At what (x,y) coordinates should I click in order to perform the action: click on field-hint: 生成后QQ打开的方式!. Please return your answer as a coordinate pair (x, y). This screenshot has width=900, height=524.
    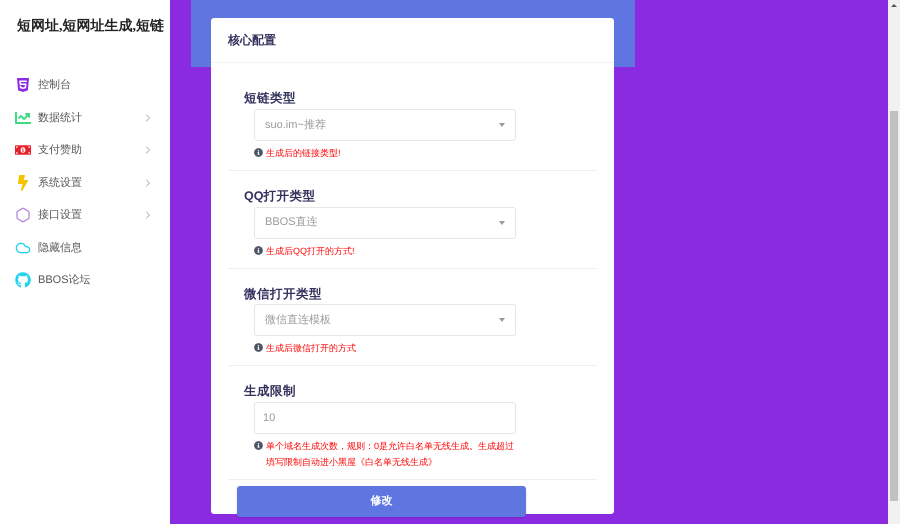
    Looking at the image, I should click on (310, 251).